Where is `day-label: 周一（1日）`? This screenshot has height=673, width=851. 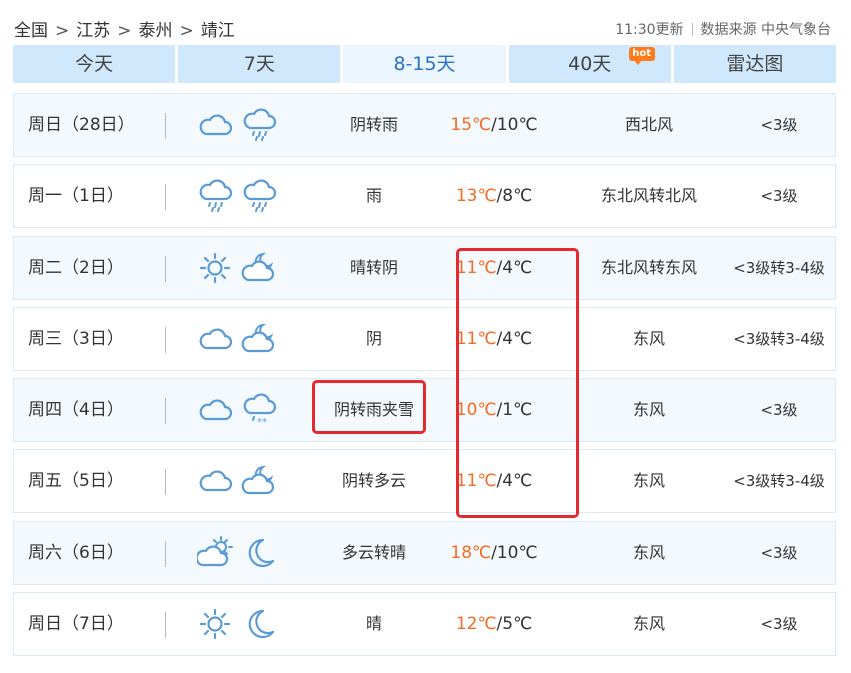
day-label: 周一（1日） is located at coordinates (76, 196).